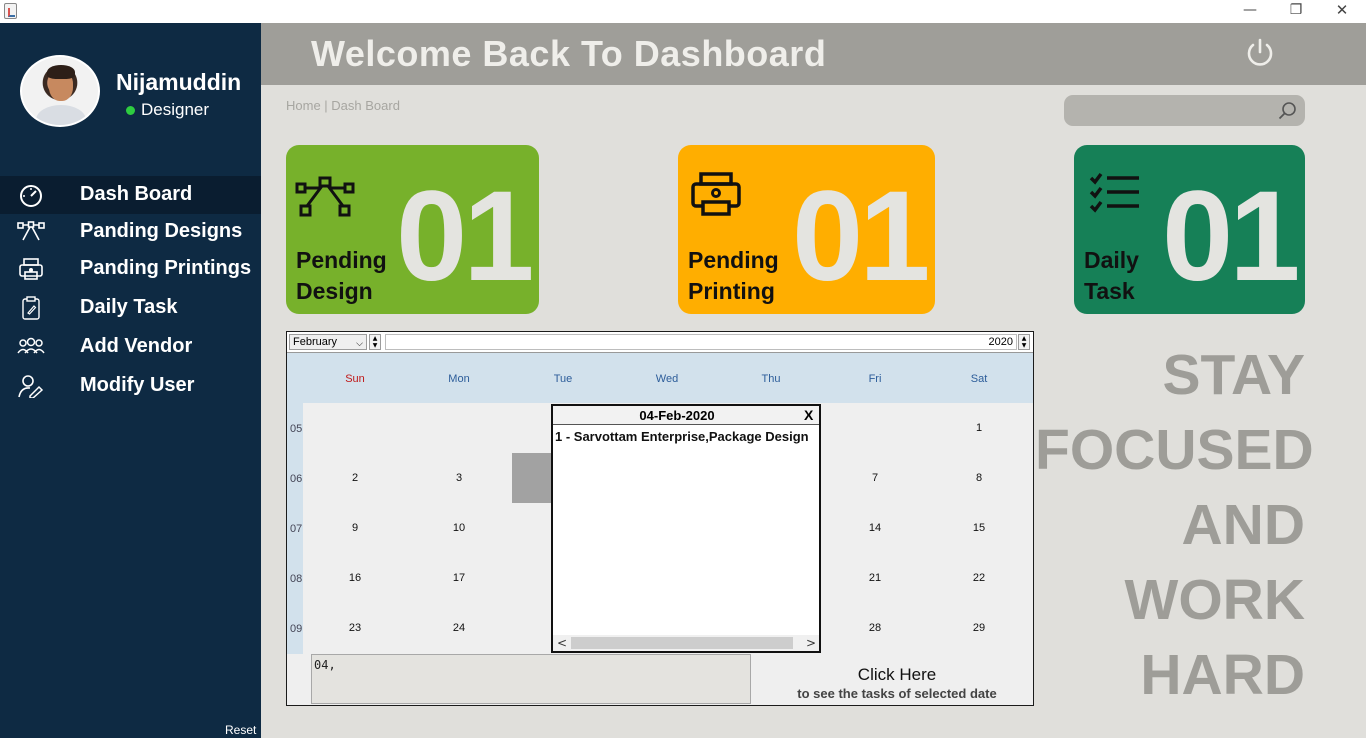  What do you see at coordinates (137, 385) in the screenshot?
I see `sidebar-item-label: Modify User` at bounding box center [137, 385].